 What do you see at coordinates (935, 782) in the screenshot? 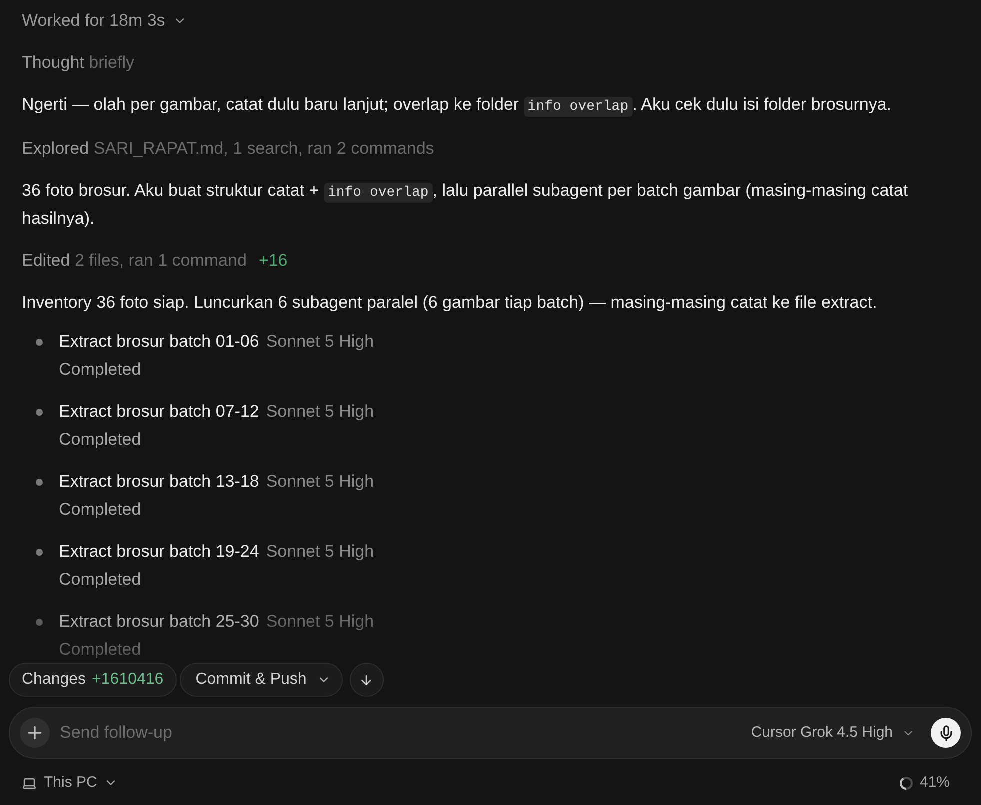
I see `context-usage-percent: 41%` at bounding box center [935, 782].